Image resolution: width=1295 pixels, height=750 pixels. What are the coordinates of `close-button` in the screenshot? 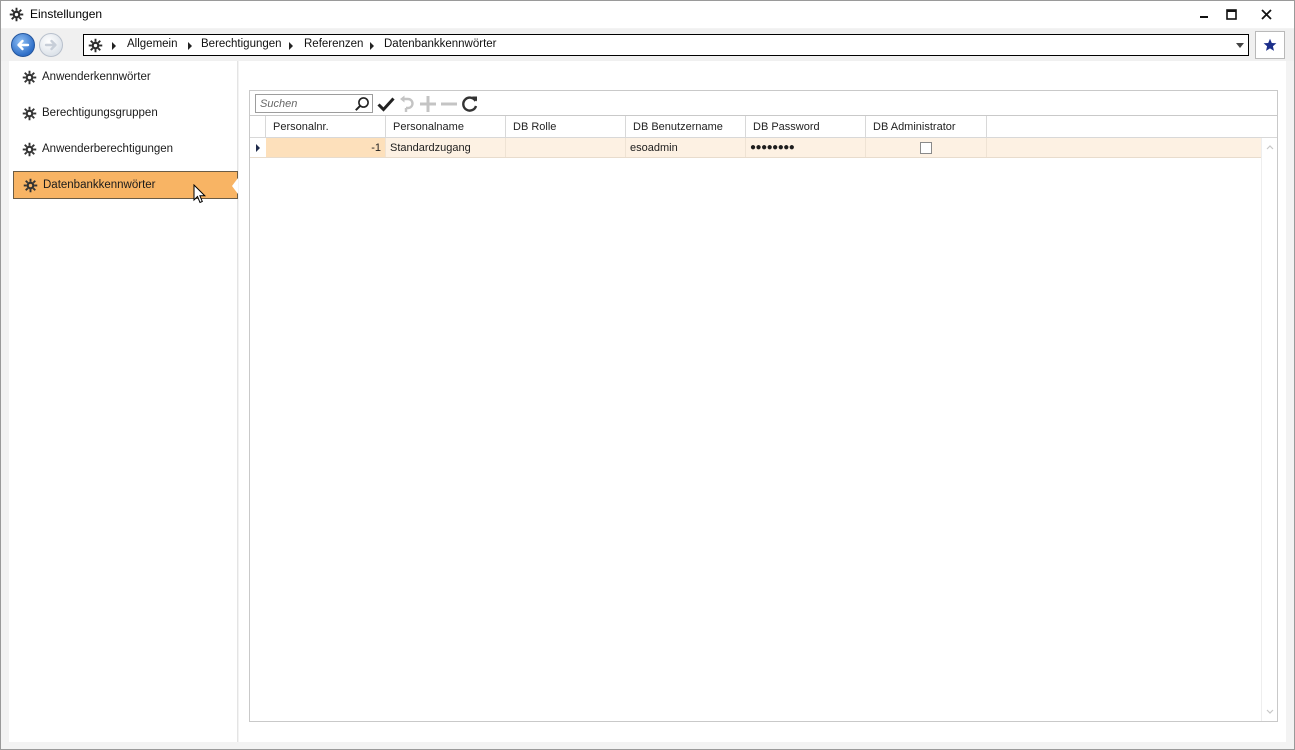 It's located at (1266, 14).